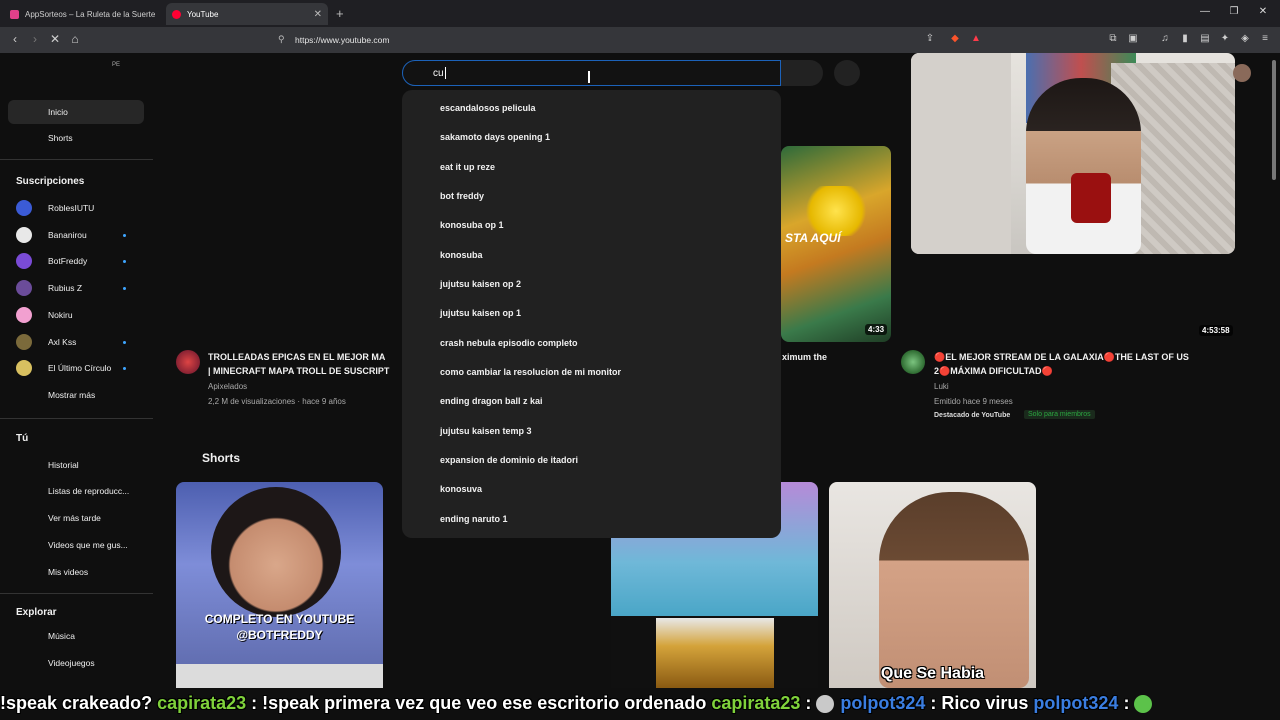  I want to click on subscription-item: RoblesIUTU, so click(81, 208).